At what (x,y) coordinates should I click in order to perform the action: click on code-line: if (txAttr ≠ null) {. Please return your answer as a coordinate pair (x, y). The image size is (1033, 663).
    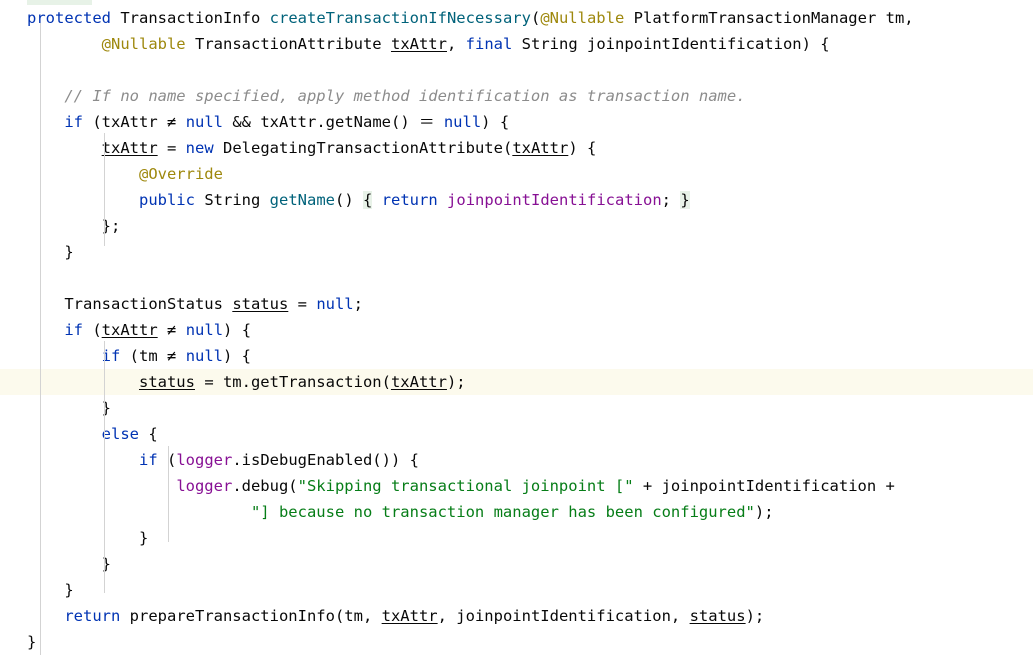
    Looking at the image, I should click on (516, 330).